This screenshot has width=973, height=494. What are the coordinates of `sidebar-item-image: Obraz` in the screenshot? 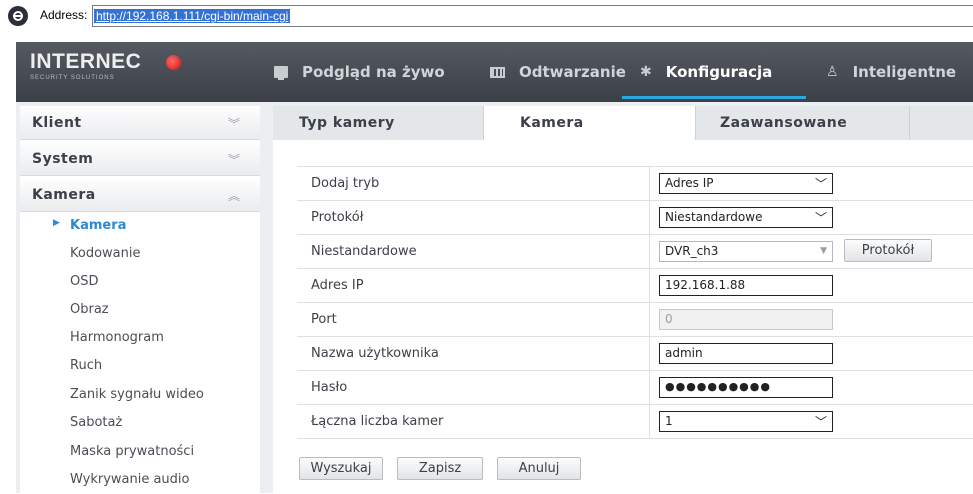 It's located at (140, 310).